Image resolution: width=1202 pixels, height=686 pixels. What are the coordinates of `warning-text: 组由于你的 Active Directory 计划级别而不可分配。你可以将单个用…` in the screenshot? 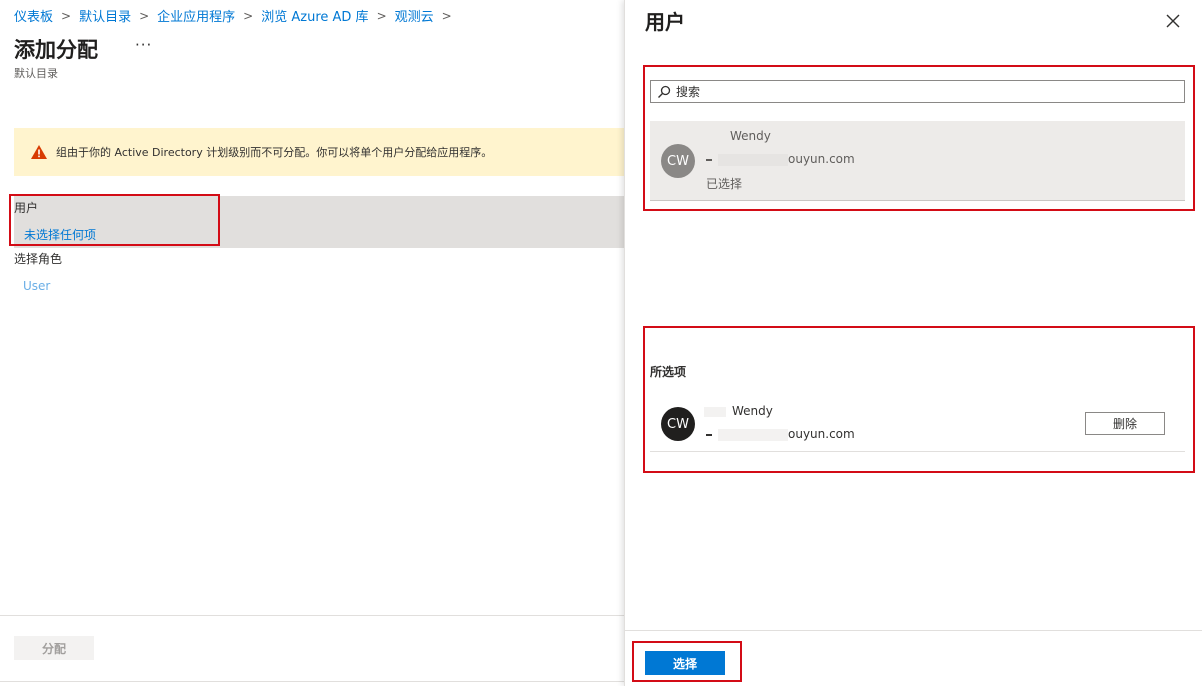 It's located at (274, 152).